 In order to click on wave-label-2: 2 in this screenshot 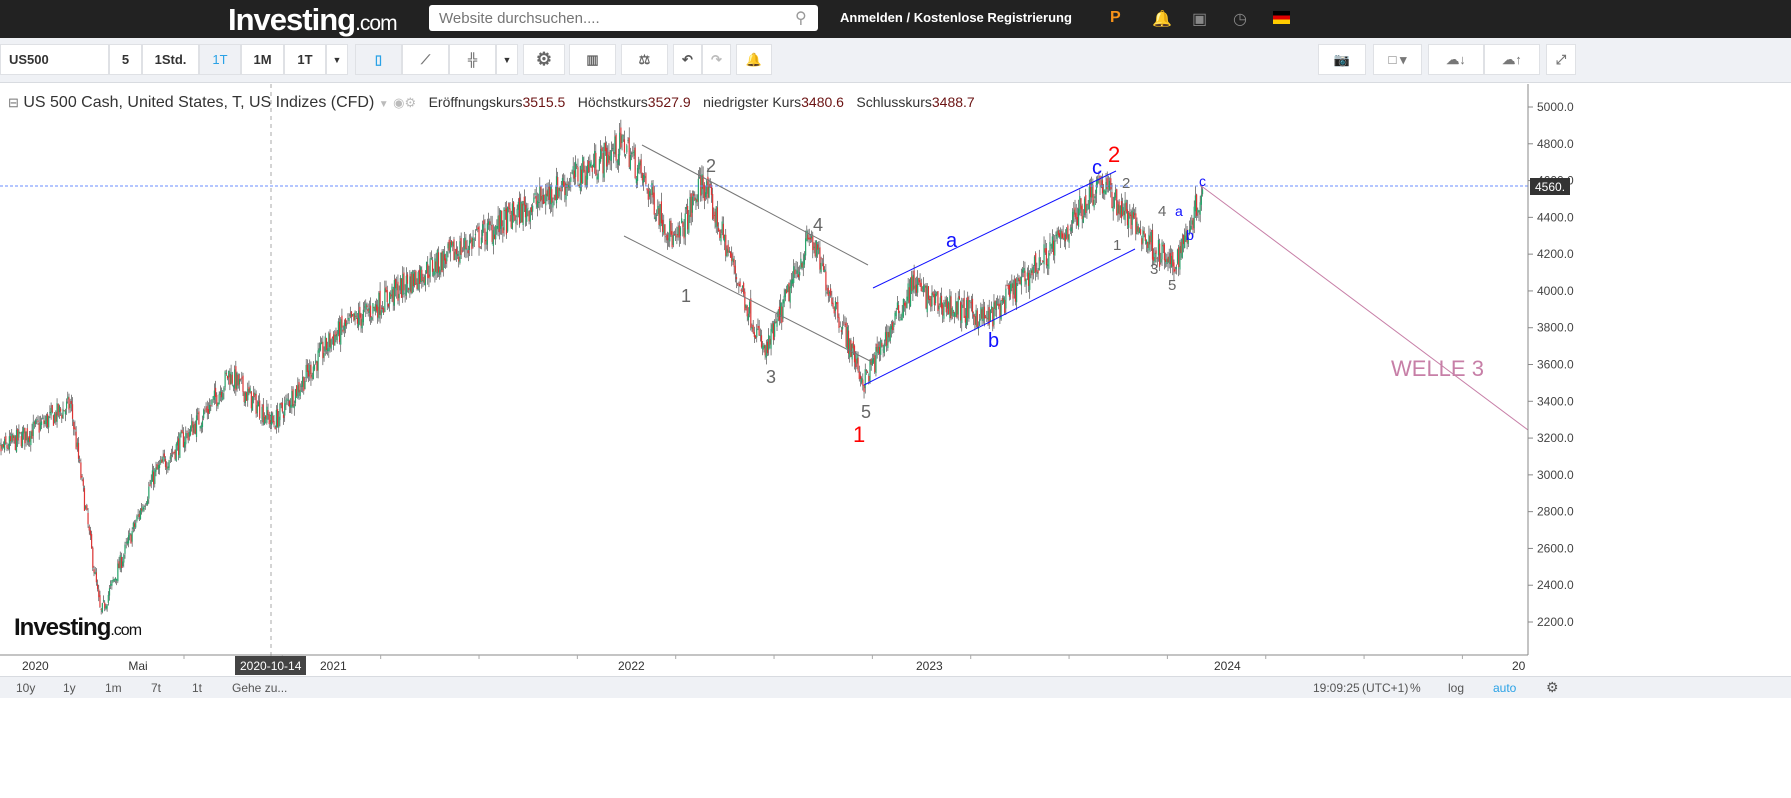, I will do `click(711, 166)`.